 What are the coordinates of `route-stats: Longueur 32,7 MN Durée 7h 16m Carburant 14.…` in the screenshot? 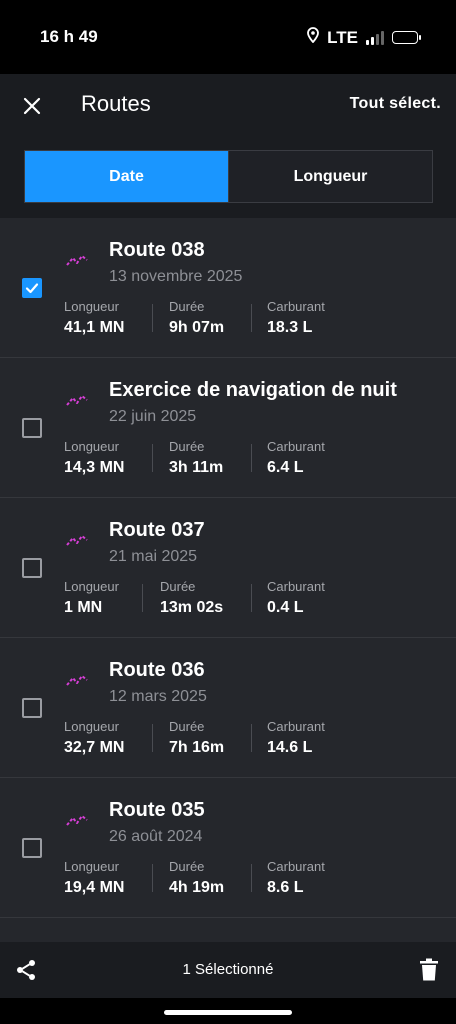 It's located at (254, 739).